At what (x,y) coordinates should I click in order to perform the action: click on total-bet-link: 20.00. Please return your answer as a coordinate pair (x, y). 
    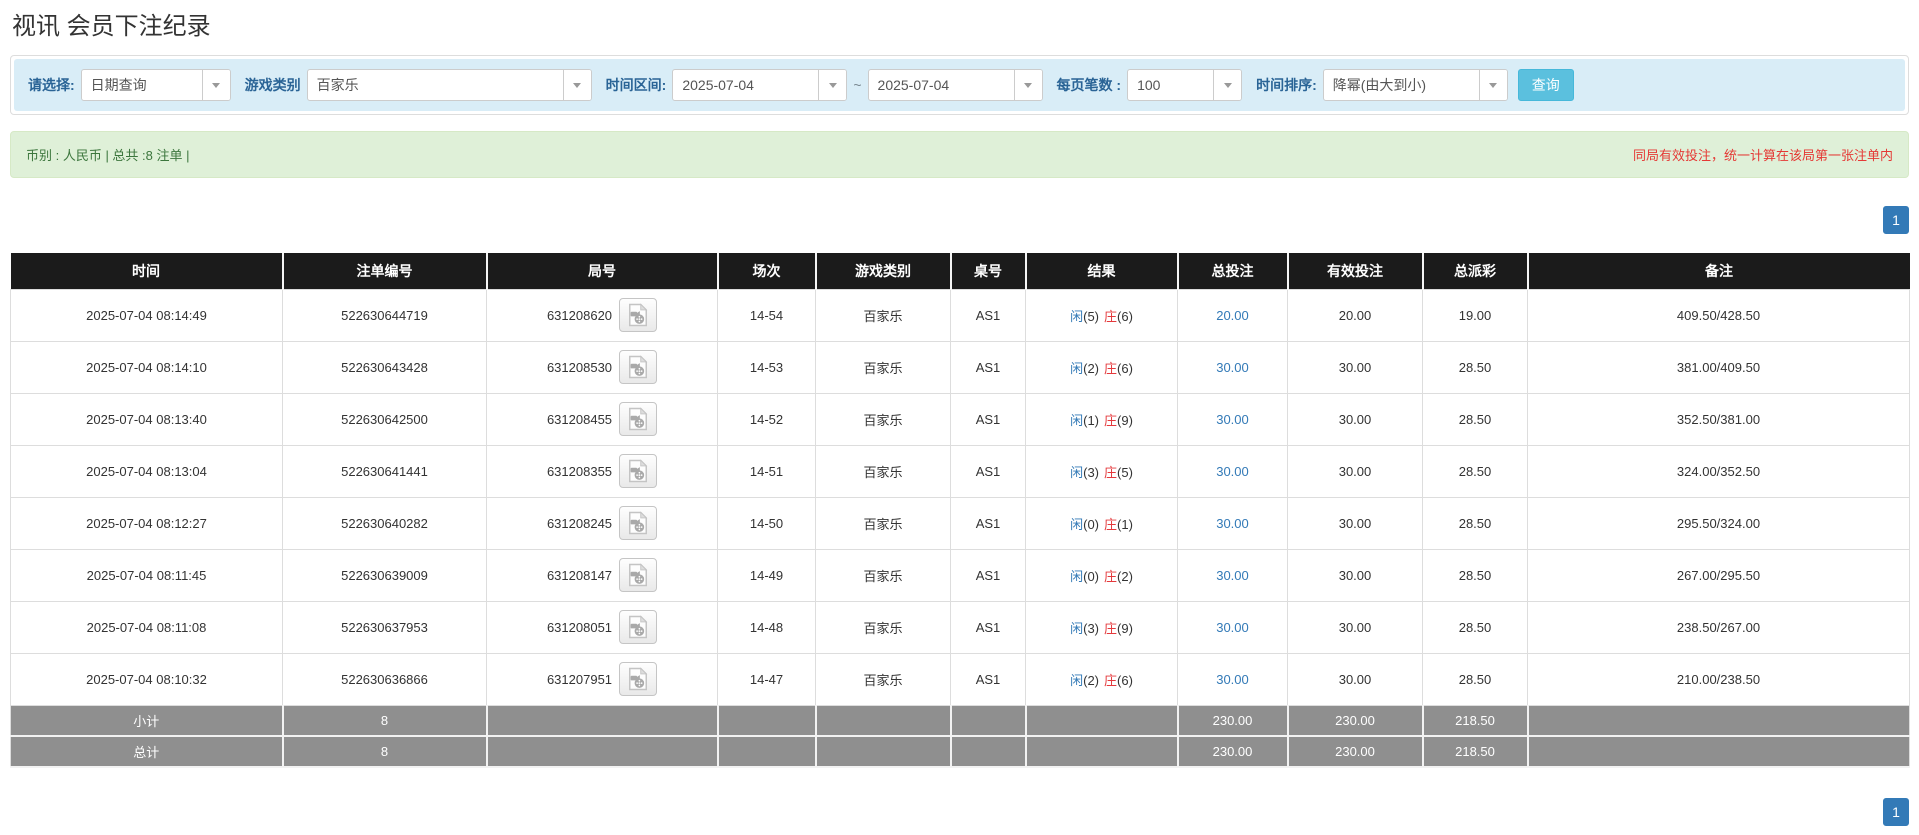
    Looking at the image, I should click on (1232, 315).